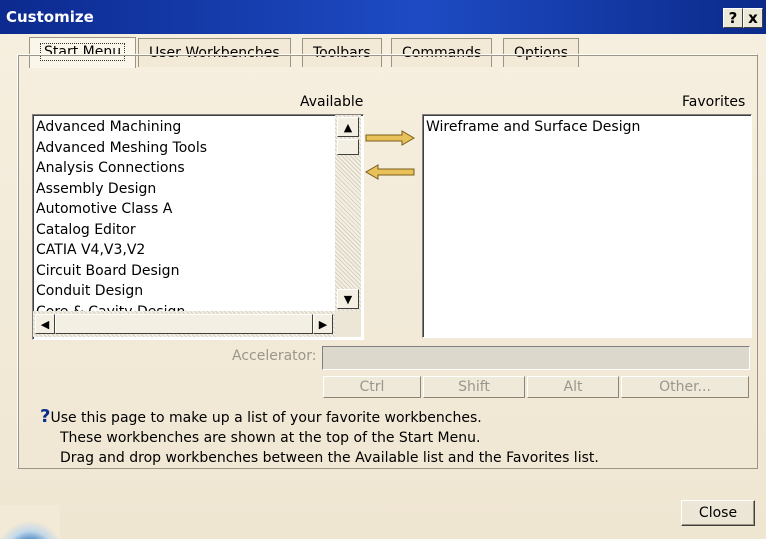 The height and width of the screenshot is (539, 766). I want to click on list-item: Advanced Meshing Tools, so click(183, 148).